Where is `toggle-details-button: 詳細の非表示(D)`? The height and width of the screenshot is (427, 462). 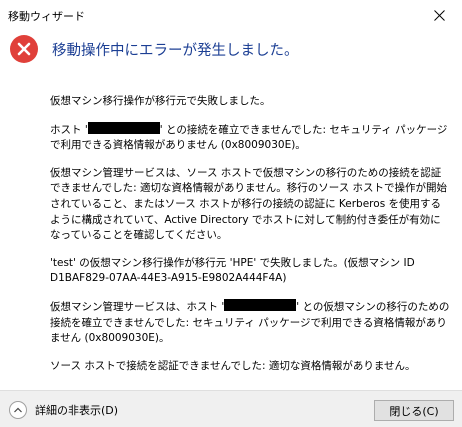
toggle-details-button: 詳細の非表示(D) is located at coordinates (63, 410).